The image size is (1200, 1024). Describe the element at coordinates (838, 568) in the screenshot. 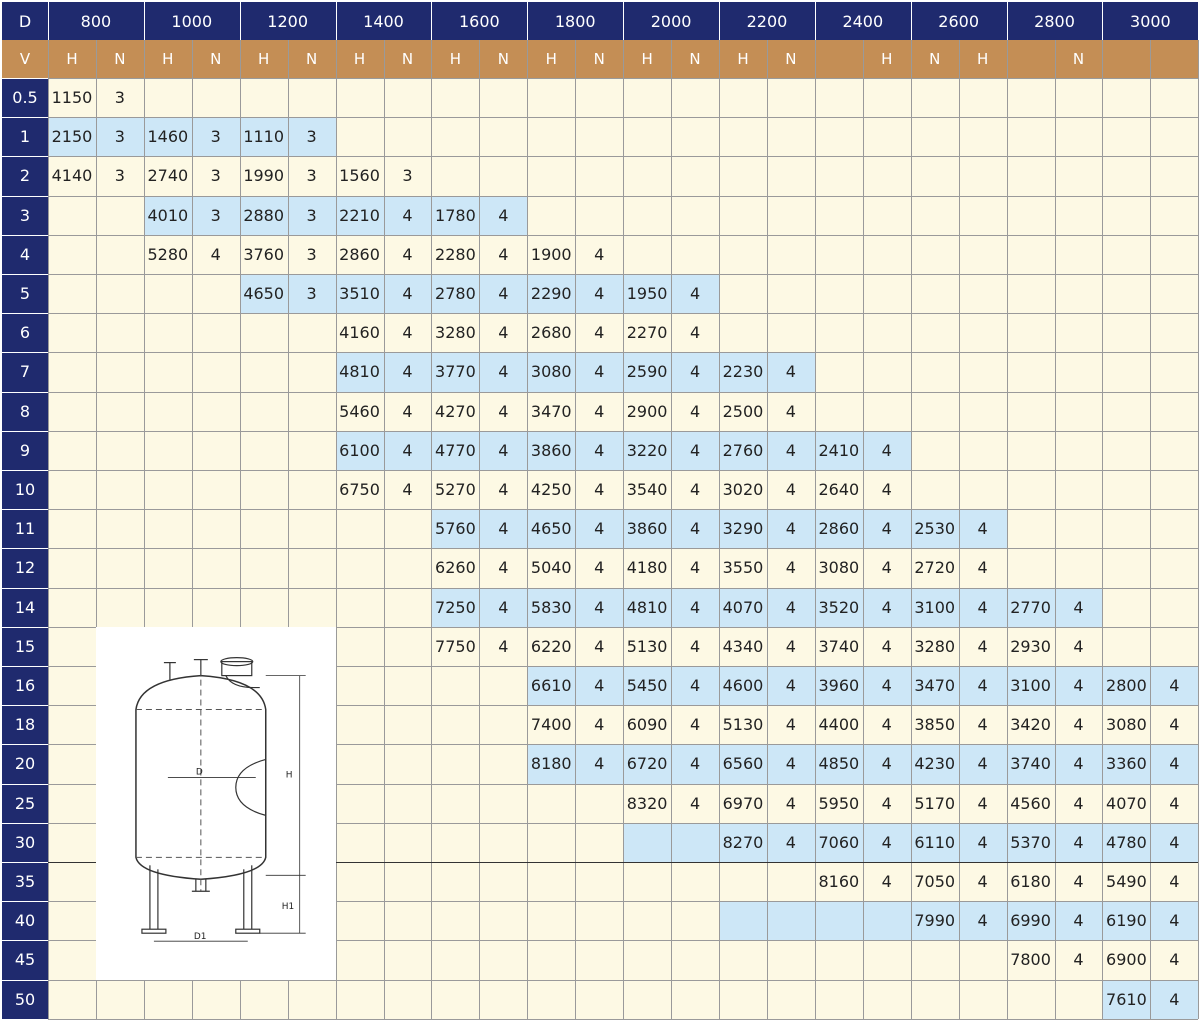

I see `table-cell: 3080` at that location.